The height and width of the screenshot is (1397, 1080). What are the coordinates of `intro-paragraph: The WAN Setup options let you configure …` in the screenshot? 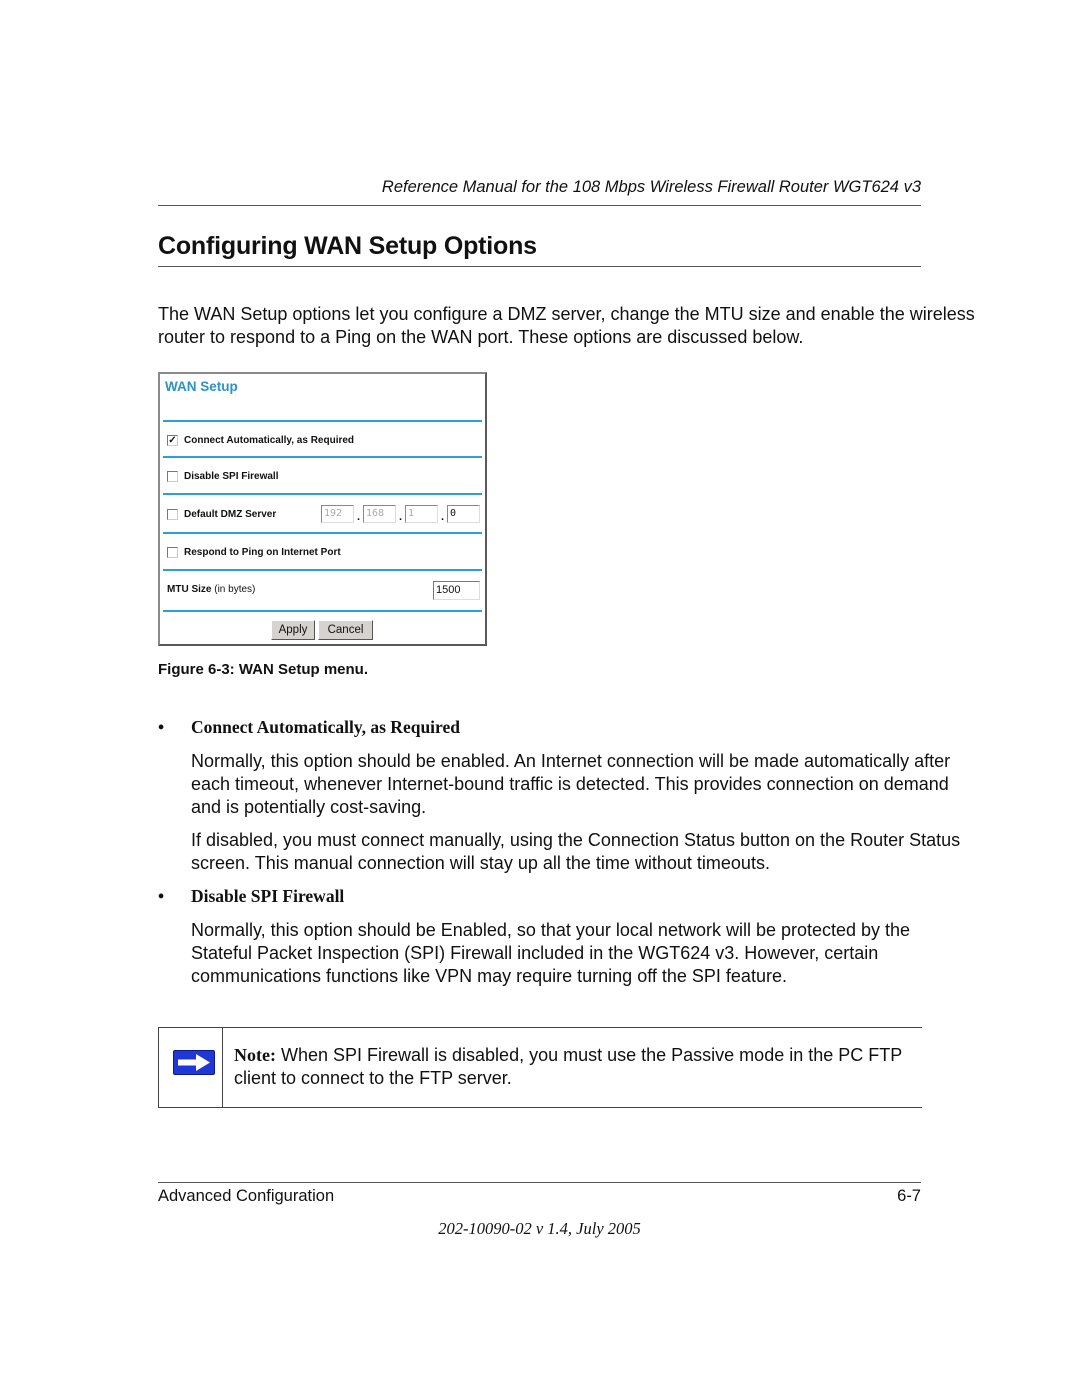 It's located at (566, 325).